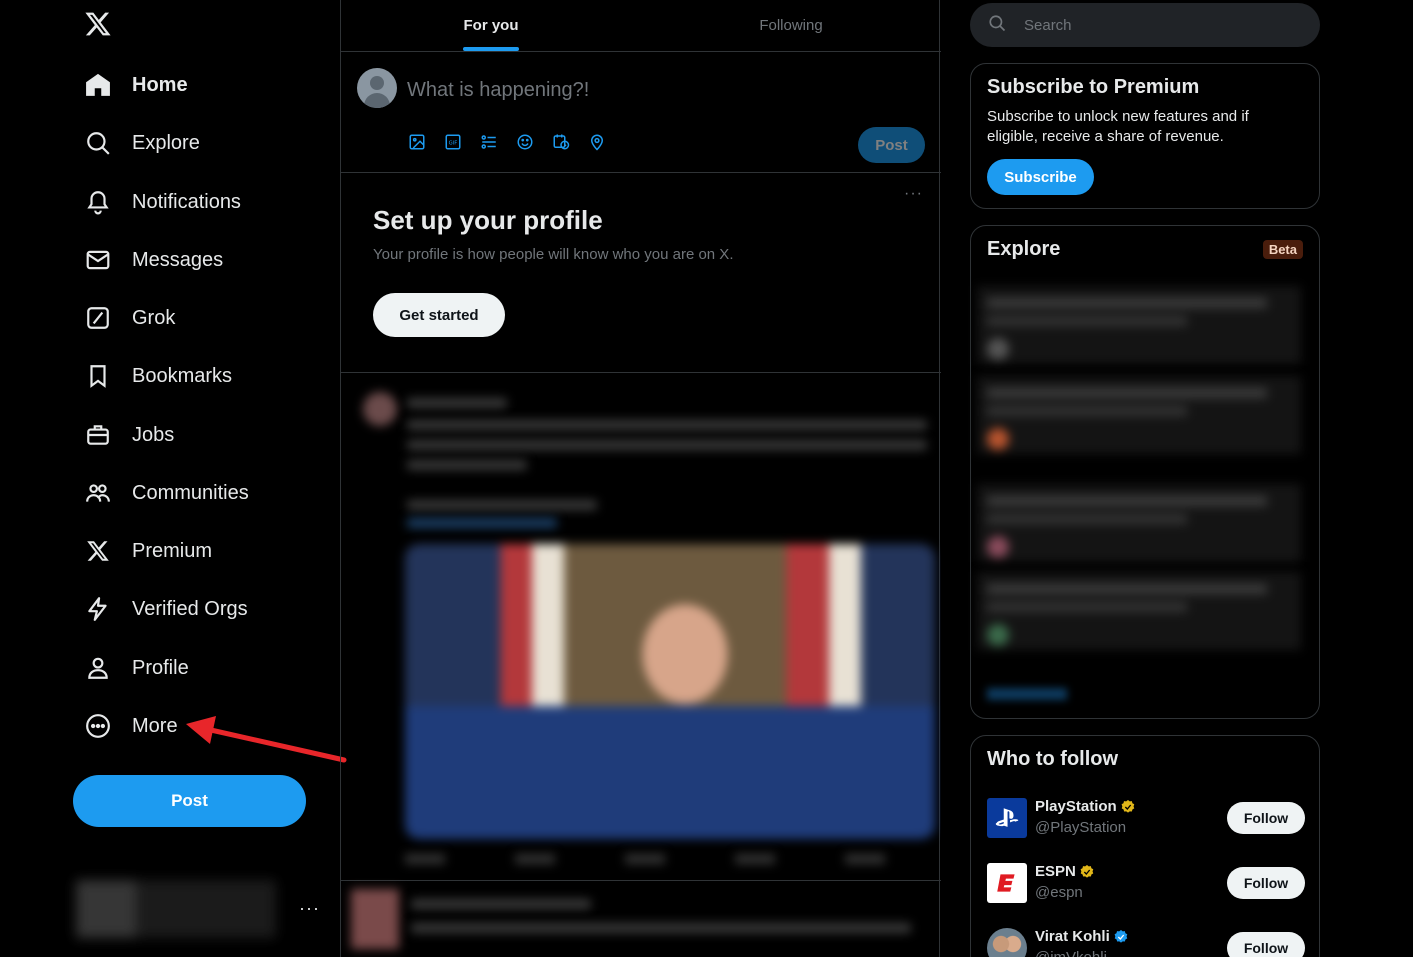 This screenshot has width=1413, height=957. What do you see at coordinates (561, 142) in the screenshot?
I see `schedule-icon` at bounding box center [561, 142].